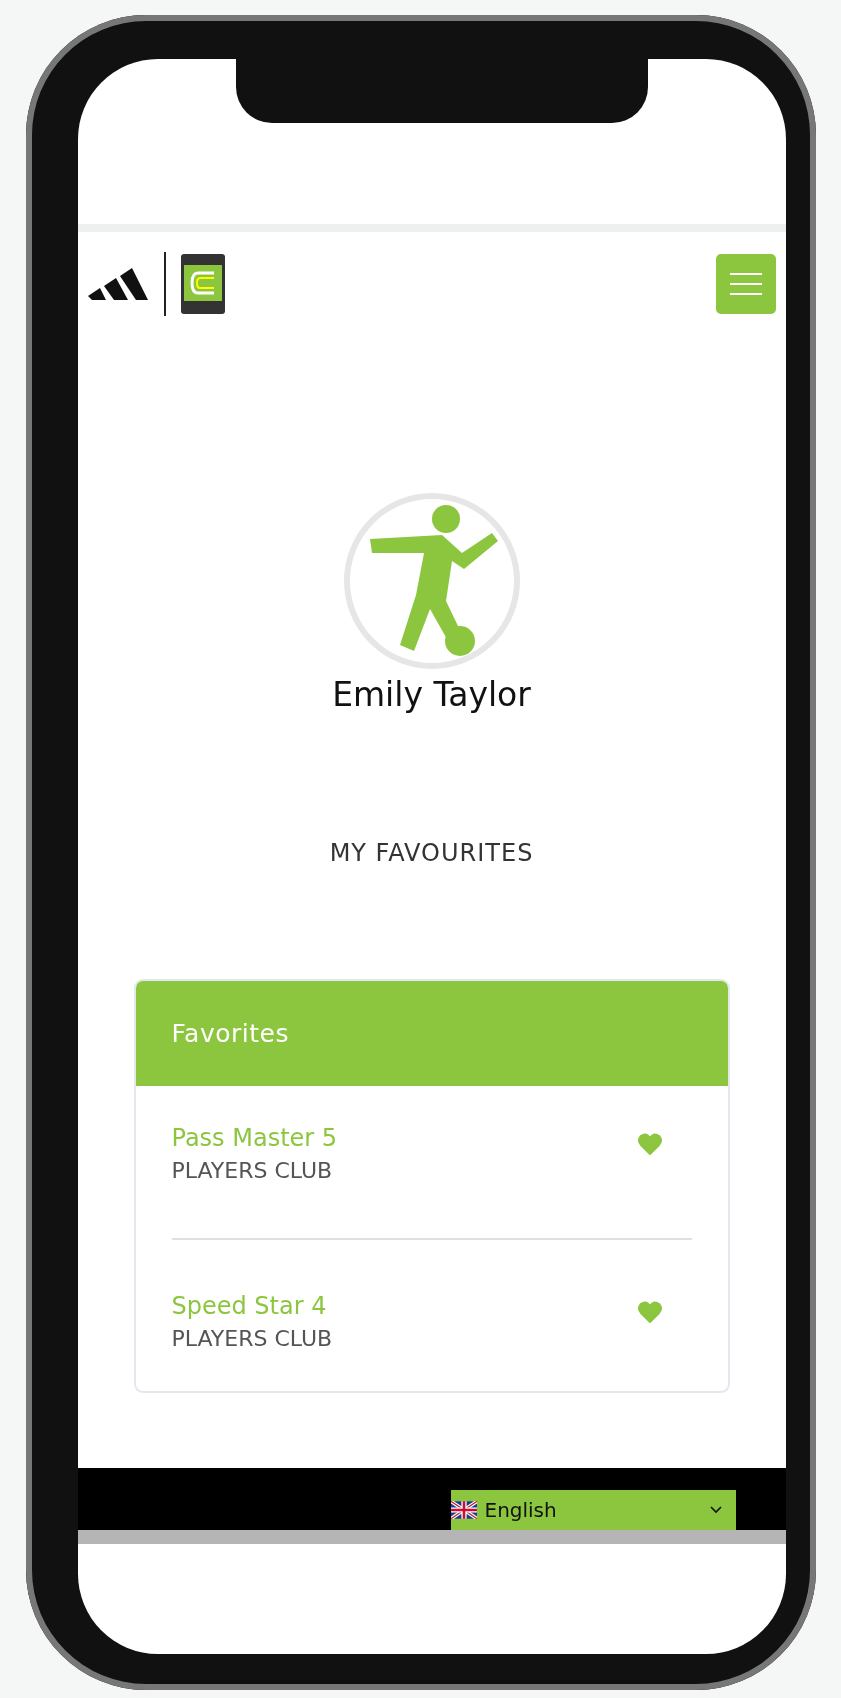 This screenshot has height=1698, width=841. What do you see at coordinates (254, 1138) in the screenshot?
I see `favorite-link: Pass Master 5` at bounding box center [254, 1138].